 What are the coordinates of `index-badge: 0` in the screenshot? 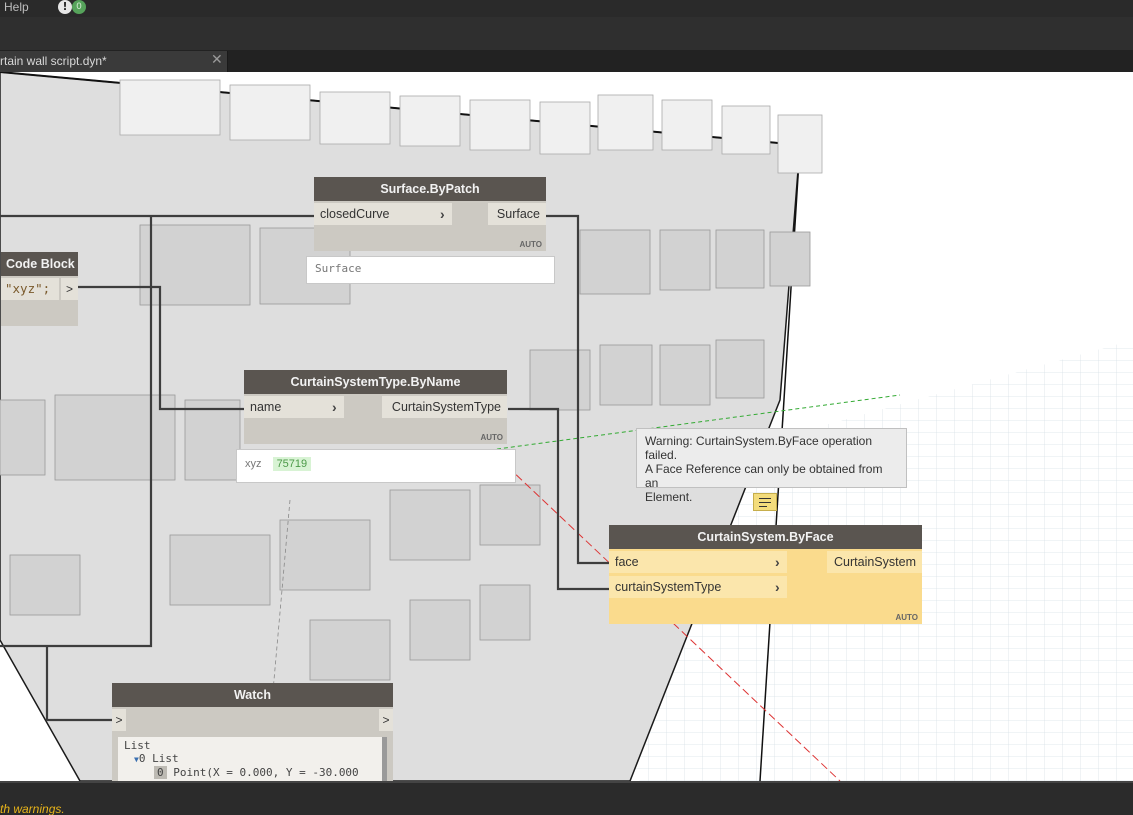 It's located at (160, 772).